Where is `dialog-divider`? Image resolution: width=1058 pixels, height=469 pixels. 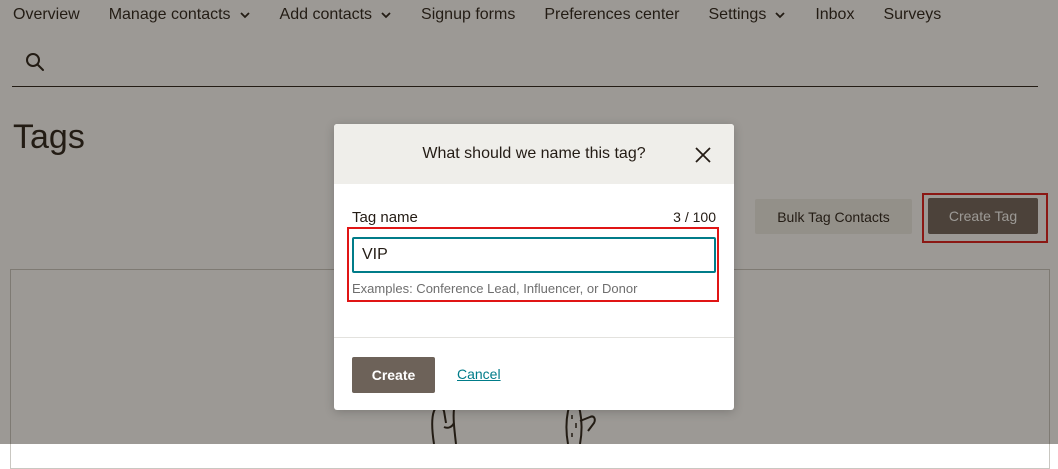
dialog-divider is located at coordinates (534, 337).